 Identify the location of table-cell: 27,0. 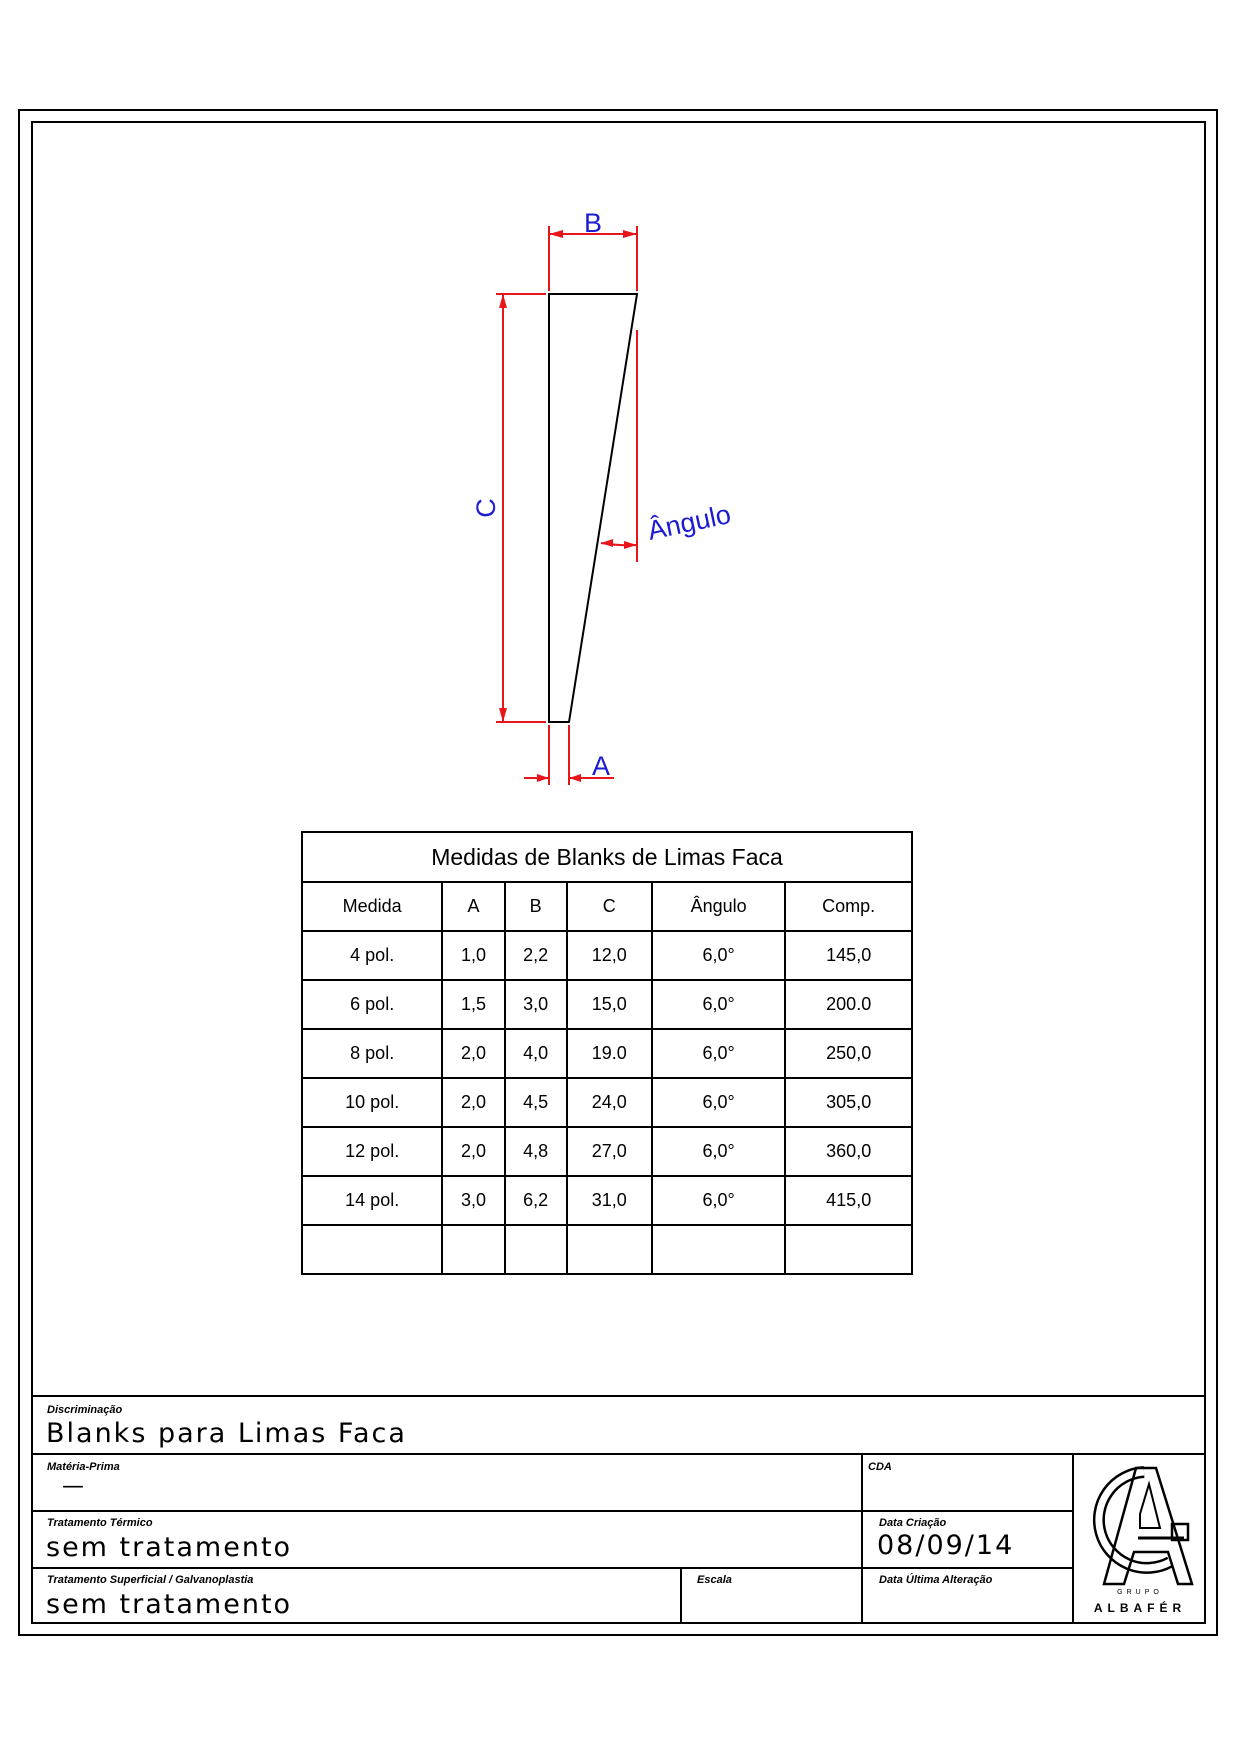
(609, 1151).